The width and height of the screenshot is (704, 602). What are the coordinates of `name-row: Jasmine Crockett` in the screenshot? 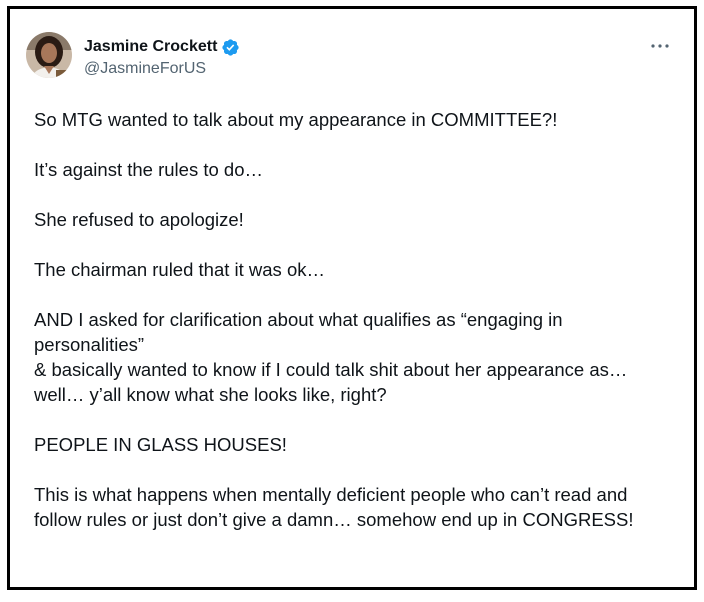 It's located at (162, 47).